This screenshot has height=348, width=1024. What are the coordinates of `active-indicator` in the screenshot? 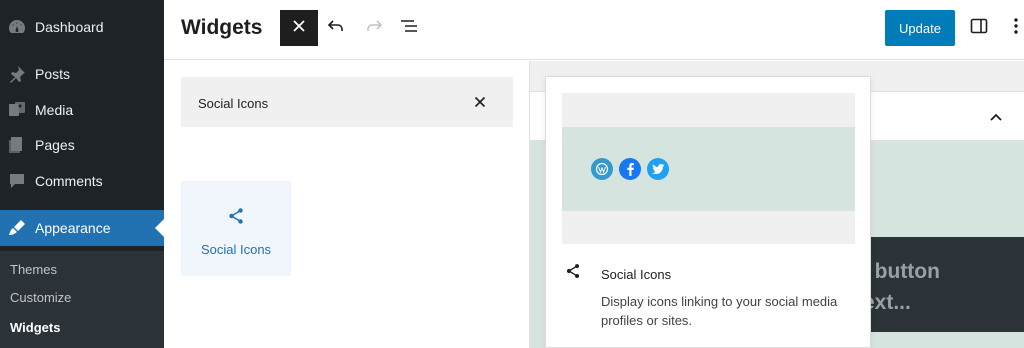 It's located at (159, 228).